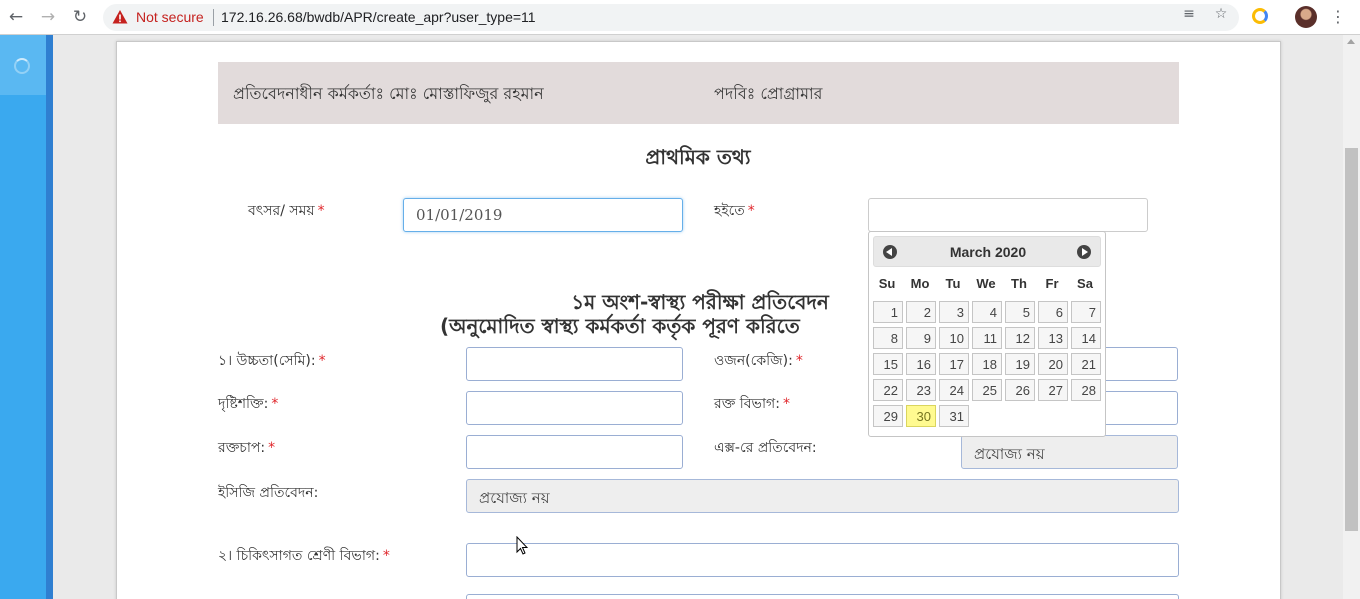 The height and width of the screenshot is (599, 1360). What do you see at coordinates (267, 361) in the screenshot?
I see `height-label-text: ১। উচ্চতা(সেমি):` at bounding box center [267, 361].